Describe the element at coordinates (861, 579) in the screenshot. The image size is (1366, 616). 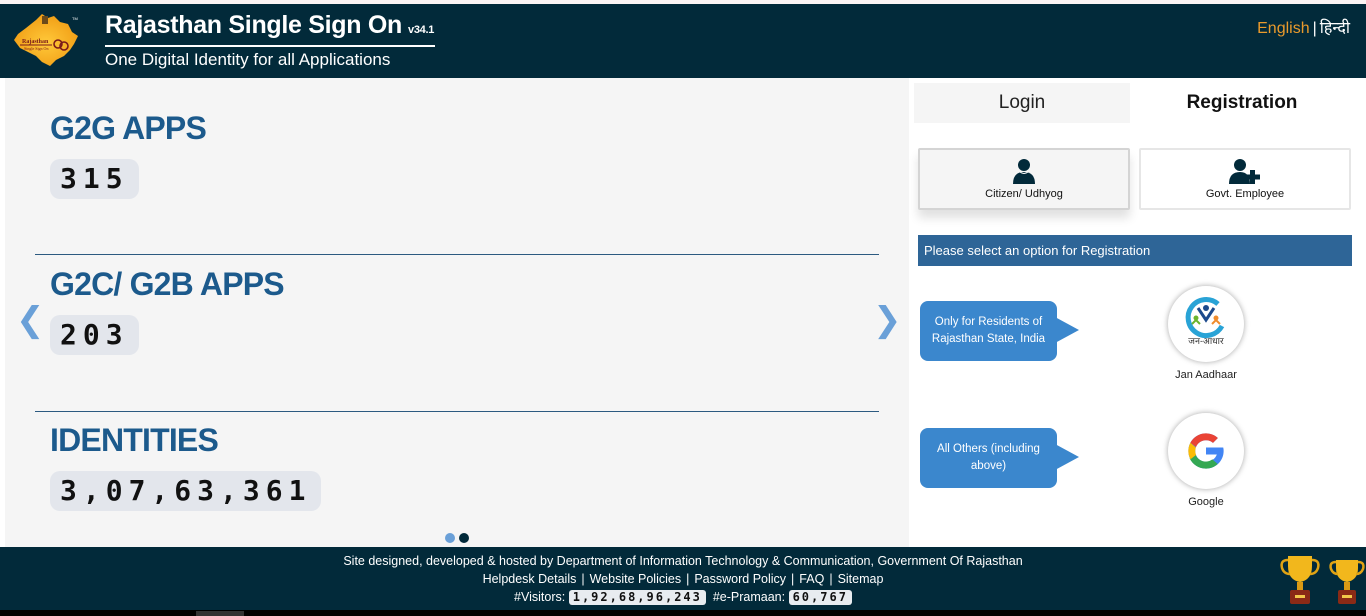
I see `sitemap-link: Sitemap` at that location.